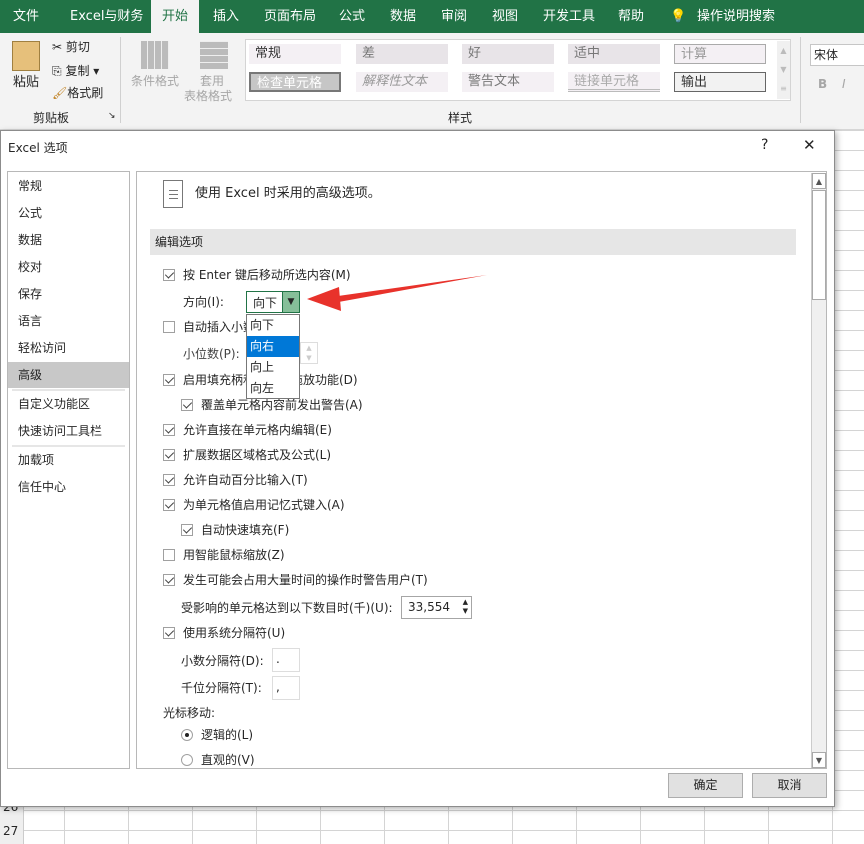 The image size is (864, 844). Describe the element at coordinates (26, 56) in the screenshot. I see `paste-icon` at that location.